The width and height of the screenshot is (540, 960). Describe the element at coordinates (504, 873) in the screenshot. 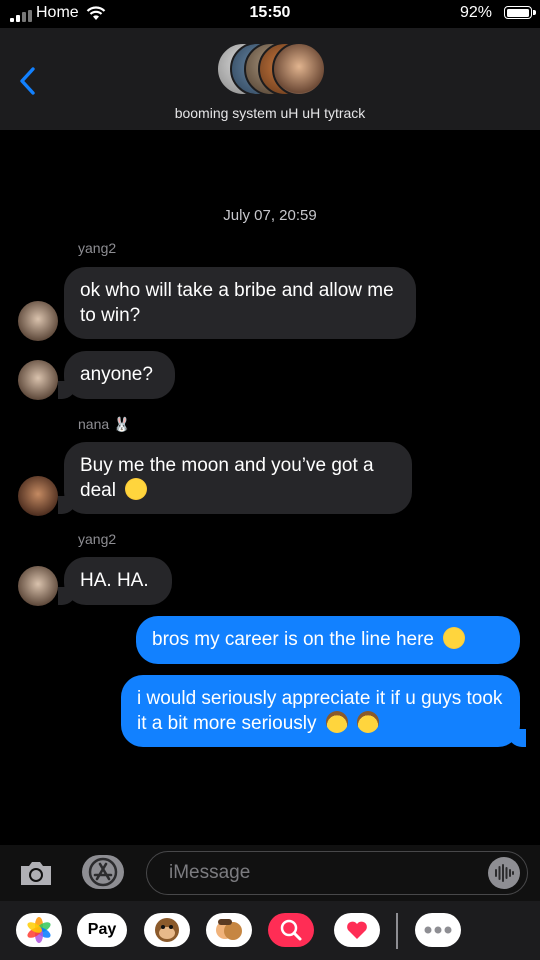

I see `audio-message-icon` at that location.